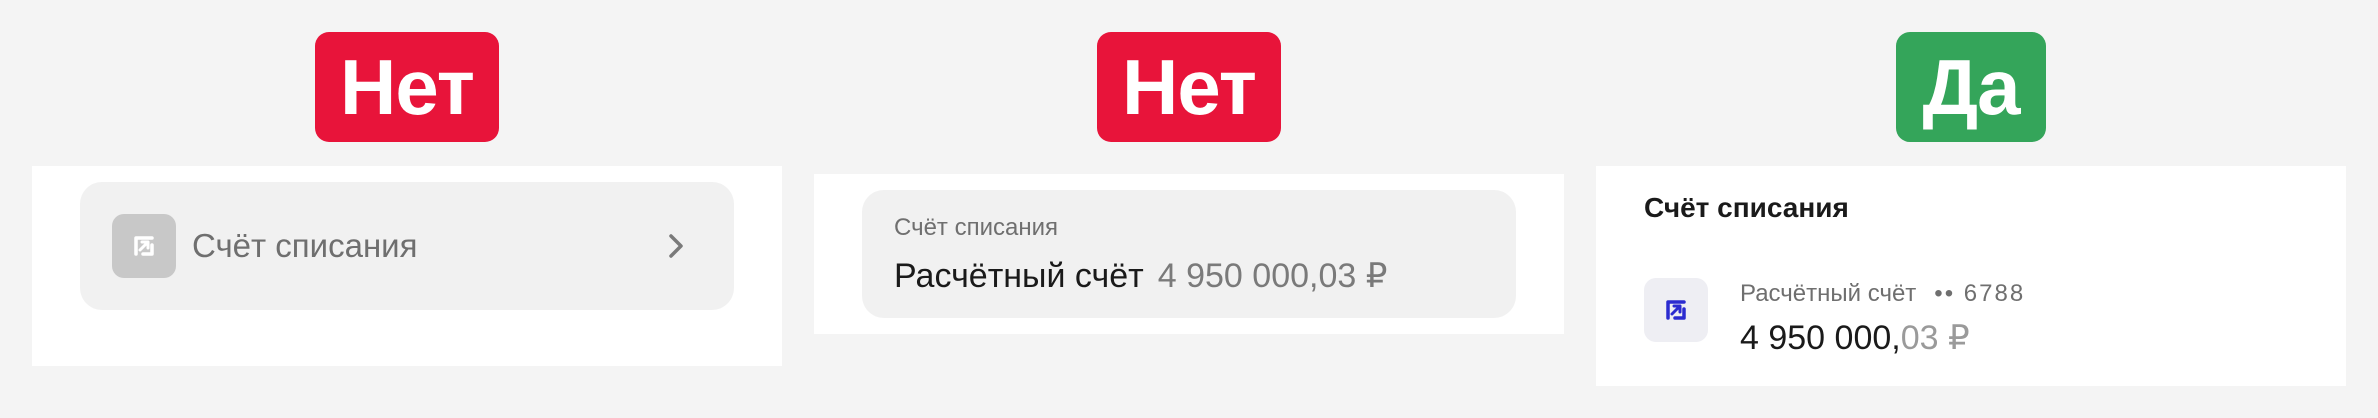 The height and width of the screenshot is (418, 2378). I want to click on good-example-badge: Да, so click(1971, 87).